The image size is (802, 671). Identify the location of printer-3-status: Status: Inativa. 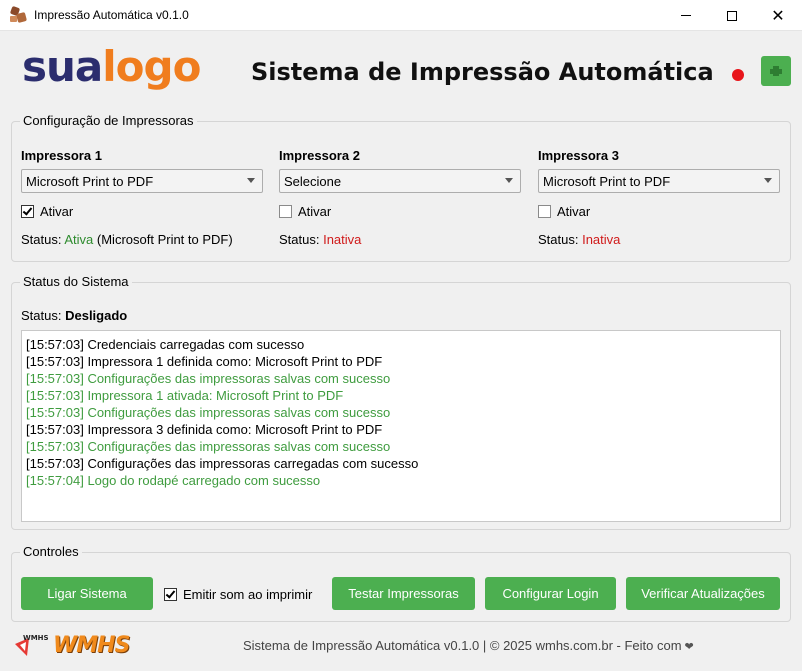
(579, 239).